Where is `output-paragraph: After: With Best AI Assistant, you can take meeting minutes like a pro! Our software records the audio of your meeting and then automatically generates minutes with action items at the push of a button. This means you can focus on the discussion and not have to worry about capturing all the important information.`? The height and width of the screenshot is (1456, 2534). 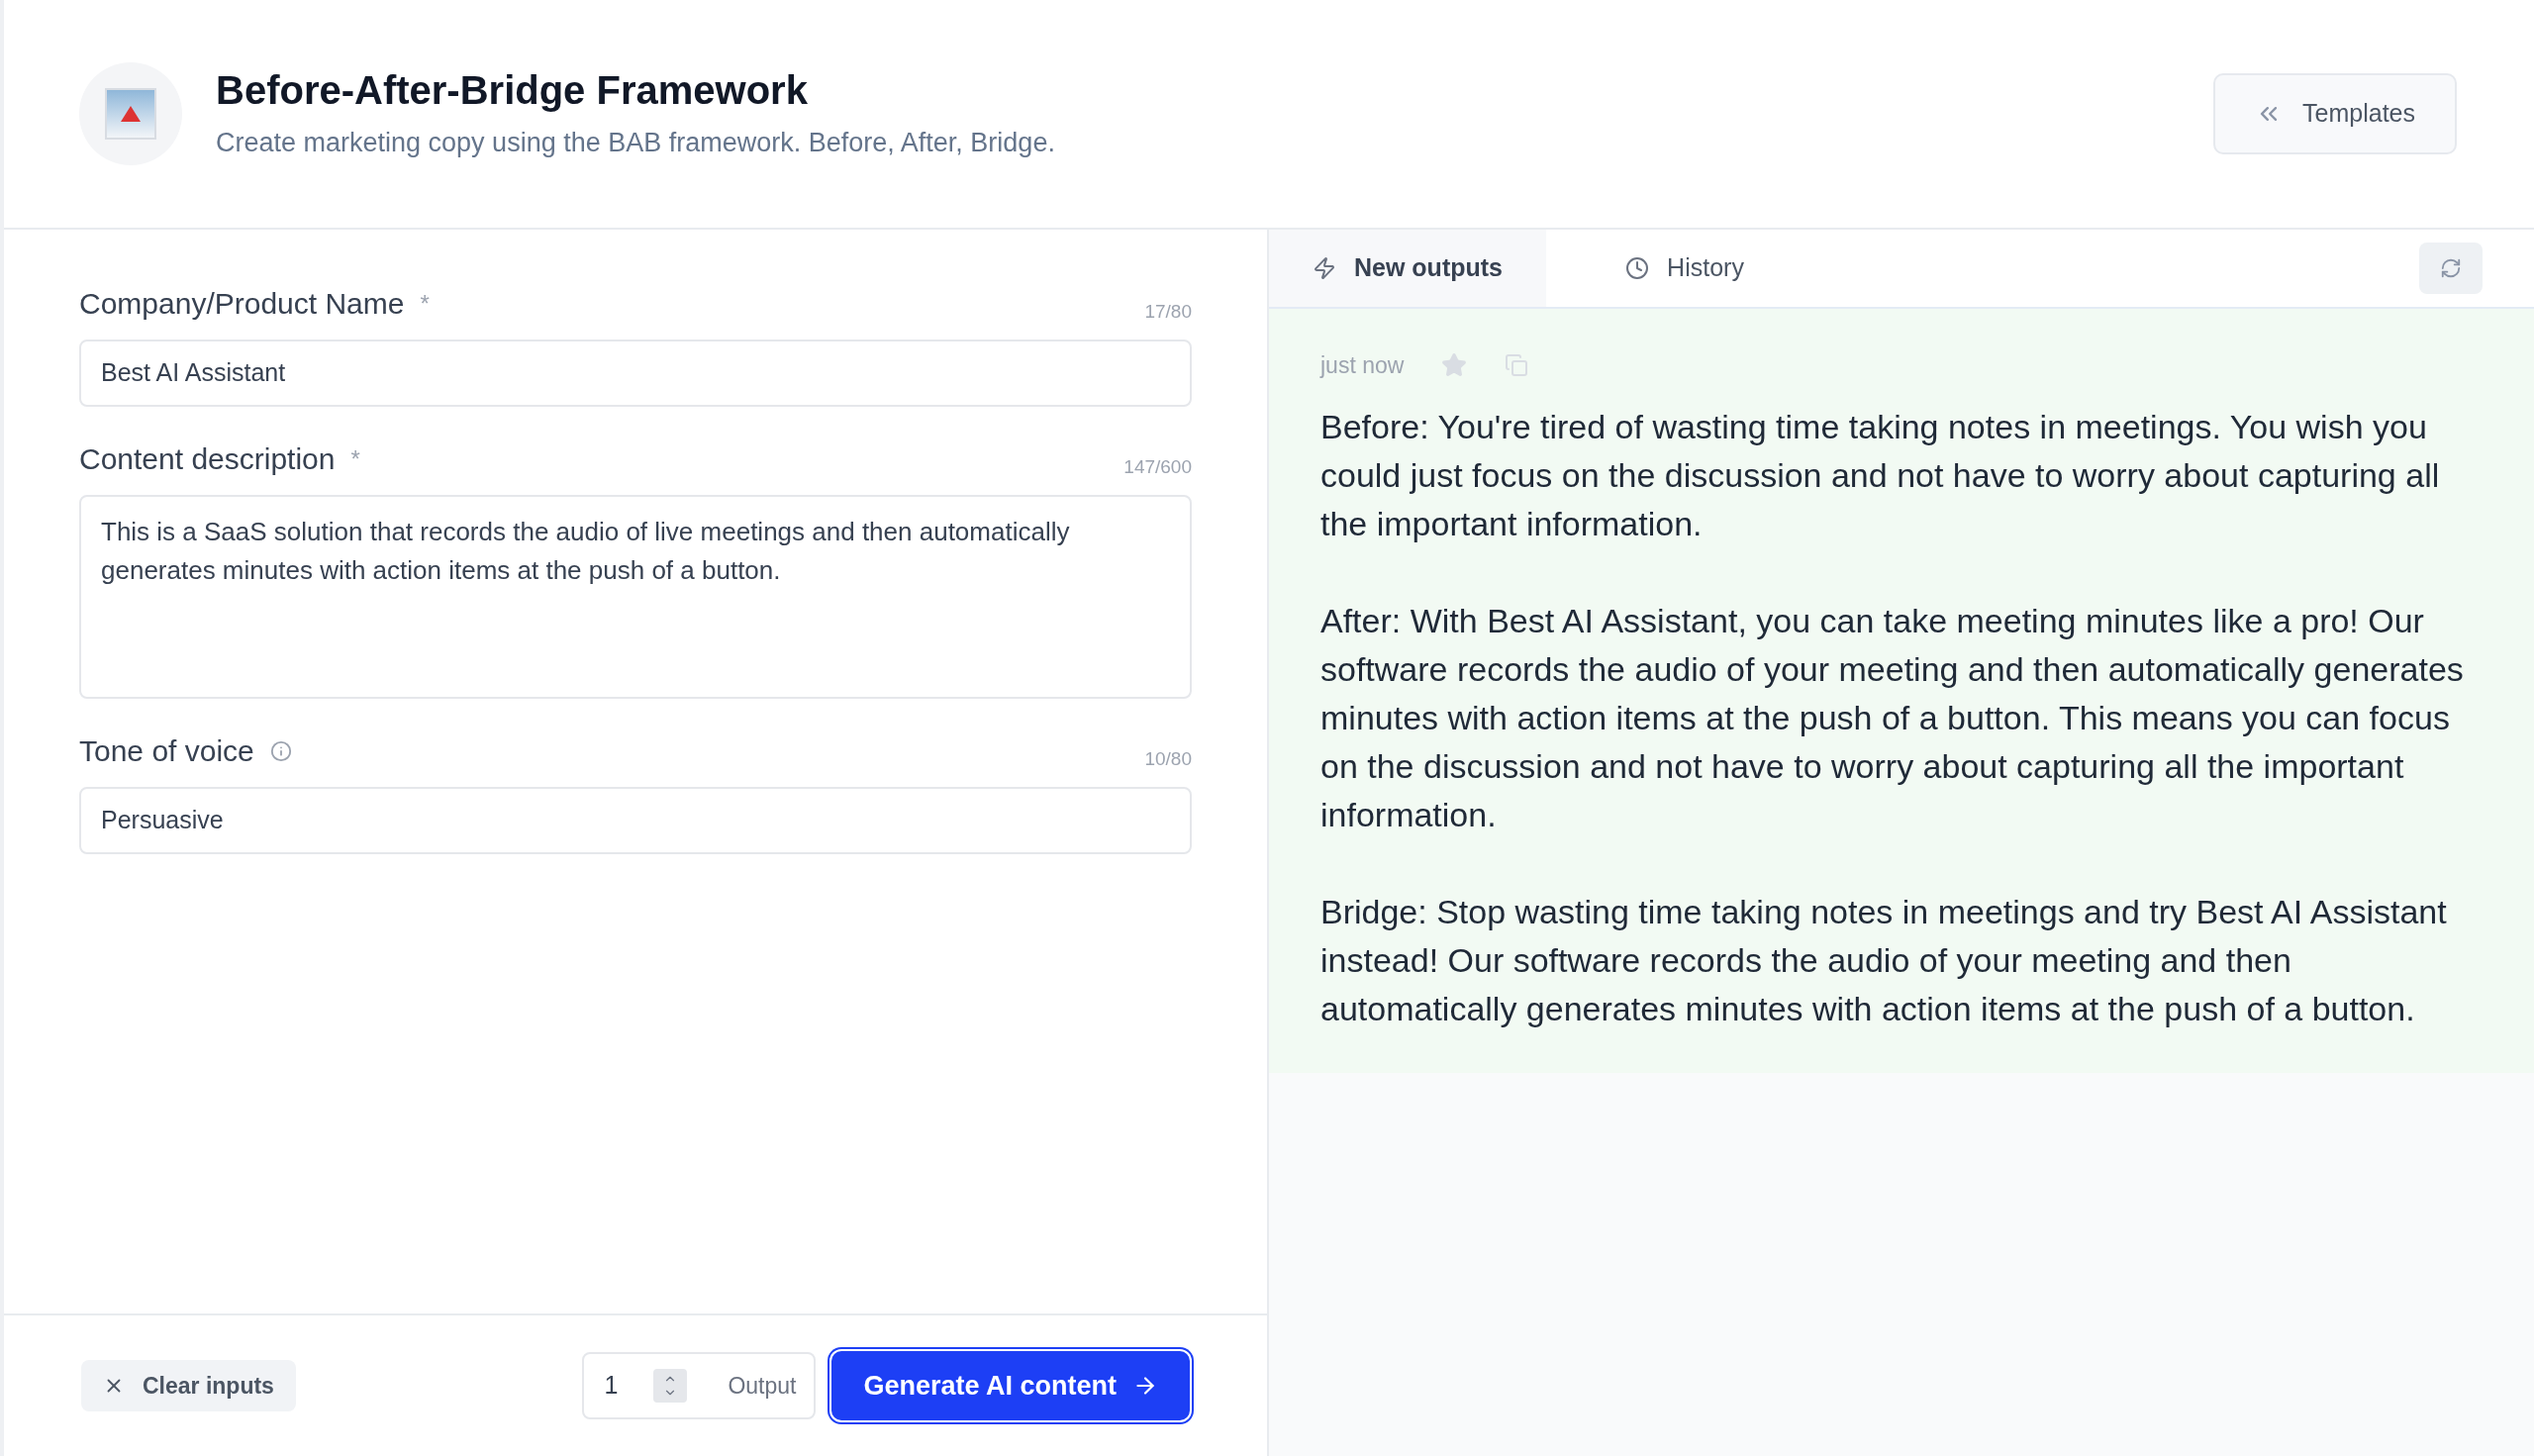
output-paragraph: After: With Best AI Assistant, you can take meeting minutes like a pro! Our software records the audio of your meeting and then automatically generates minutes with action items at the push of a button. This means you can focus on the discussion and not have to worry about capturing all the important information. is located at coordinates (1893, 717).